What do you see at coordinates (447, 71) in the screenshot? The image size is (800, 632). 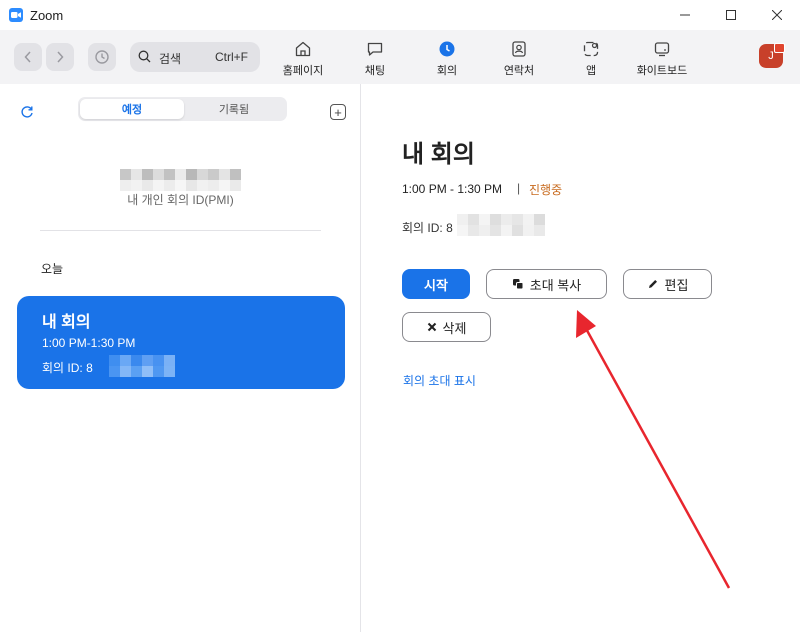 I see `tab-meetings-label: 회의` at bounding box center [447, 71].